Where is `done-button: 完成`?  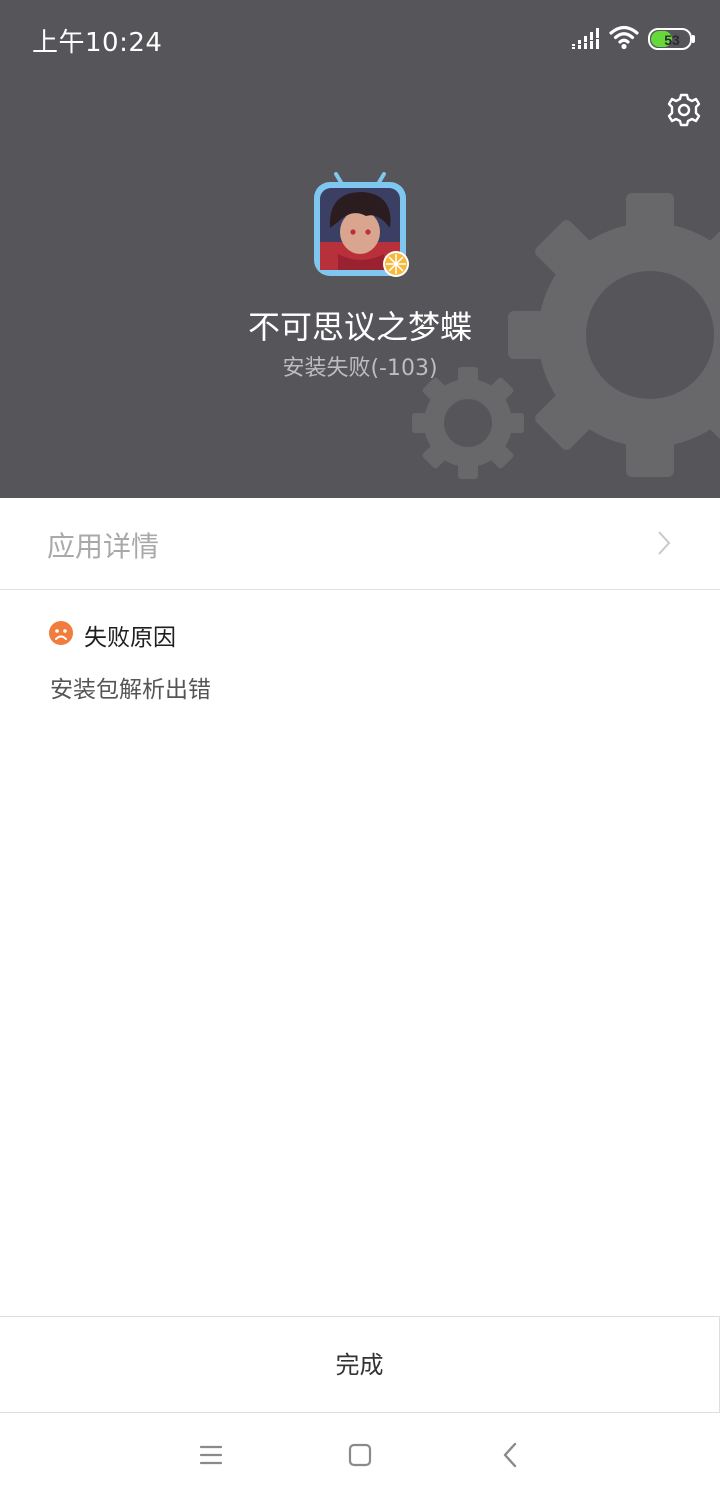 done-button: 完成 is located at coordinates (360, 1364).